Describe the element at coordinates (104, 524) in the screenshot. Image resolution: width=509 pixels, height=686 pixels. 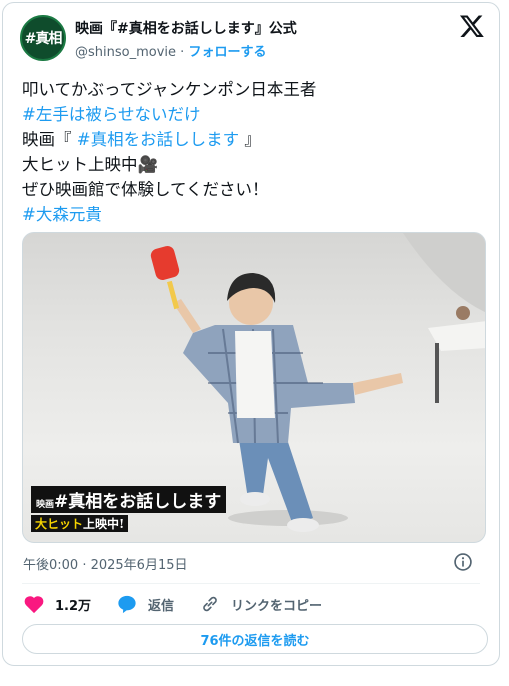
I see `caption-sub-text: 上映中!` at that location.